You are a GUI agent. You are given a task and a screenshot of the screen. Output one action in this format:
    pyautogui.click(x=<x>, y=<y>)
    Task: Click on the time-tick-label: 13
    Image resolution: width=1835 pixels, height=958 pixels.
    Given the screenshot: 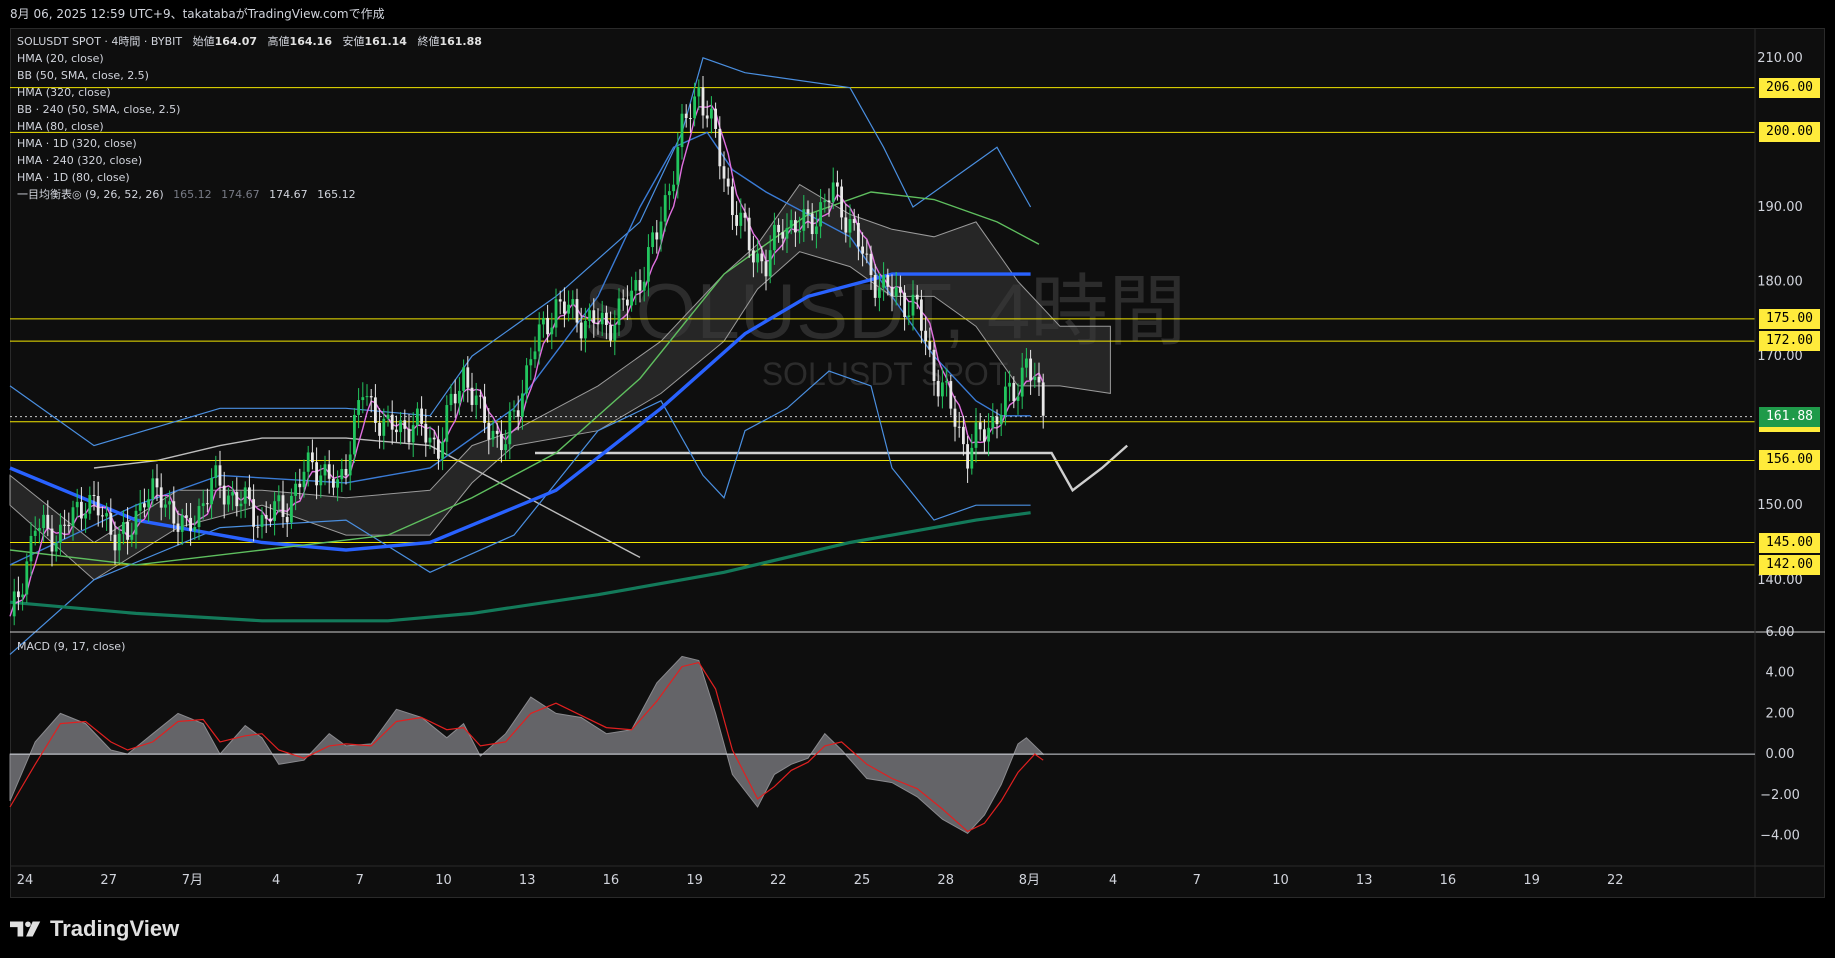 What is the action you would take?
    pyautogui.click(x=1364, y=880)
    